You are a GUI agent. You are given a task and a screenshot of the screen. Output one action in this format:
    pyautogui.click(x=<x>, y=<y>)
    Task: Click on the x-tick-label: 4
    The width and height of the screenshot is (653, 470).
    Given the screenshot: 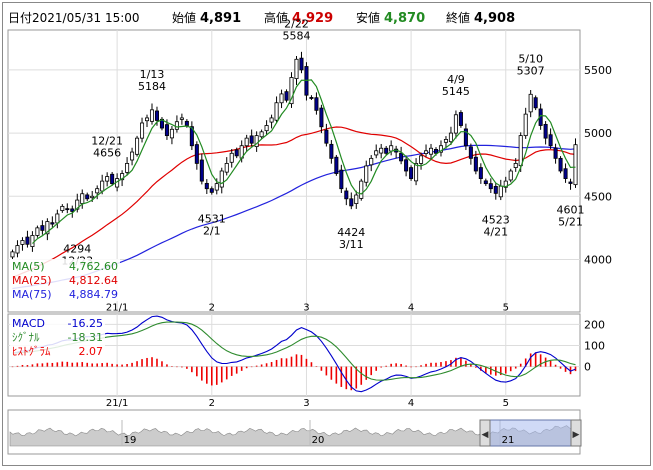 What is the action you would take?
    pyautogui.click(x=411, y=403)
    